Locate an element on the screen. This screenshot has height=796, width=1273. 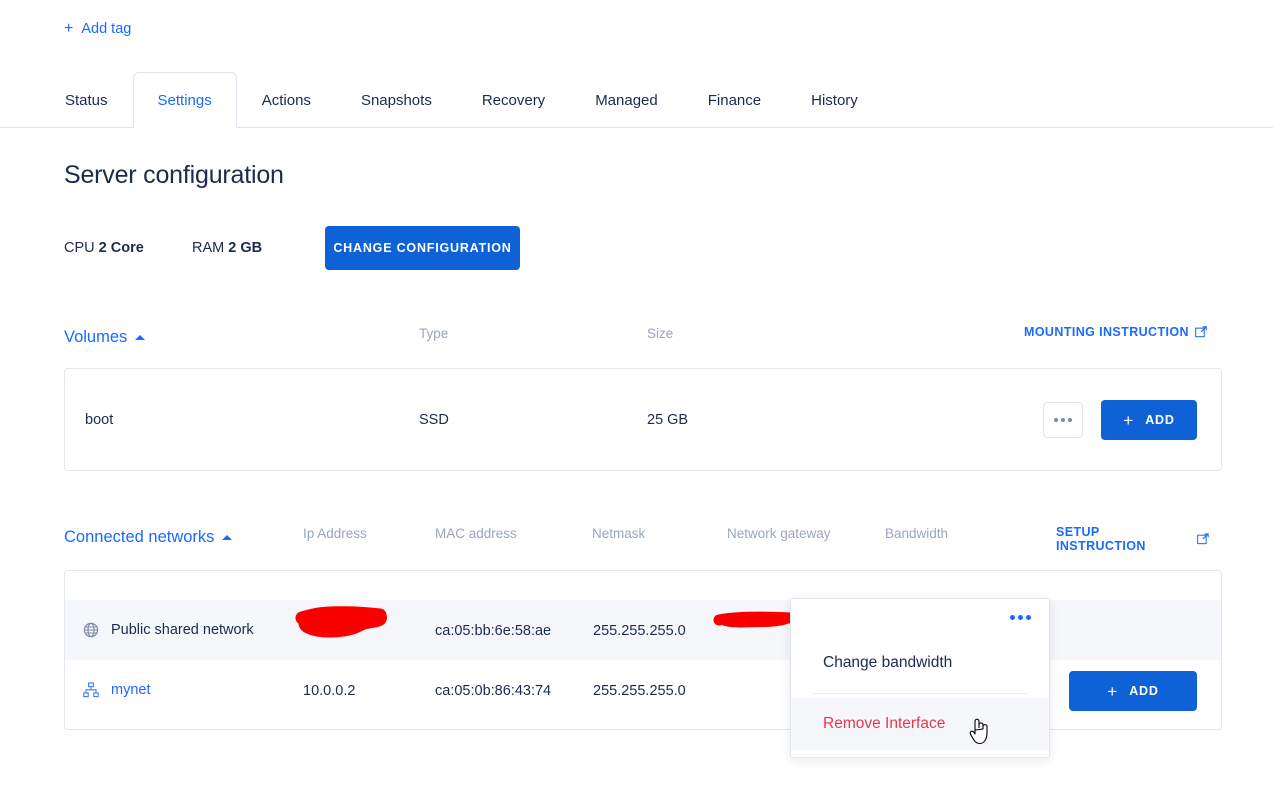
column-header-network-gateway: Network gateway is located at coordinates (779, 533).